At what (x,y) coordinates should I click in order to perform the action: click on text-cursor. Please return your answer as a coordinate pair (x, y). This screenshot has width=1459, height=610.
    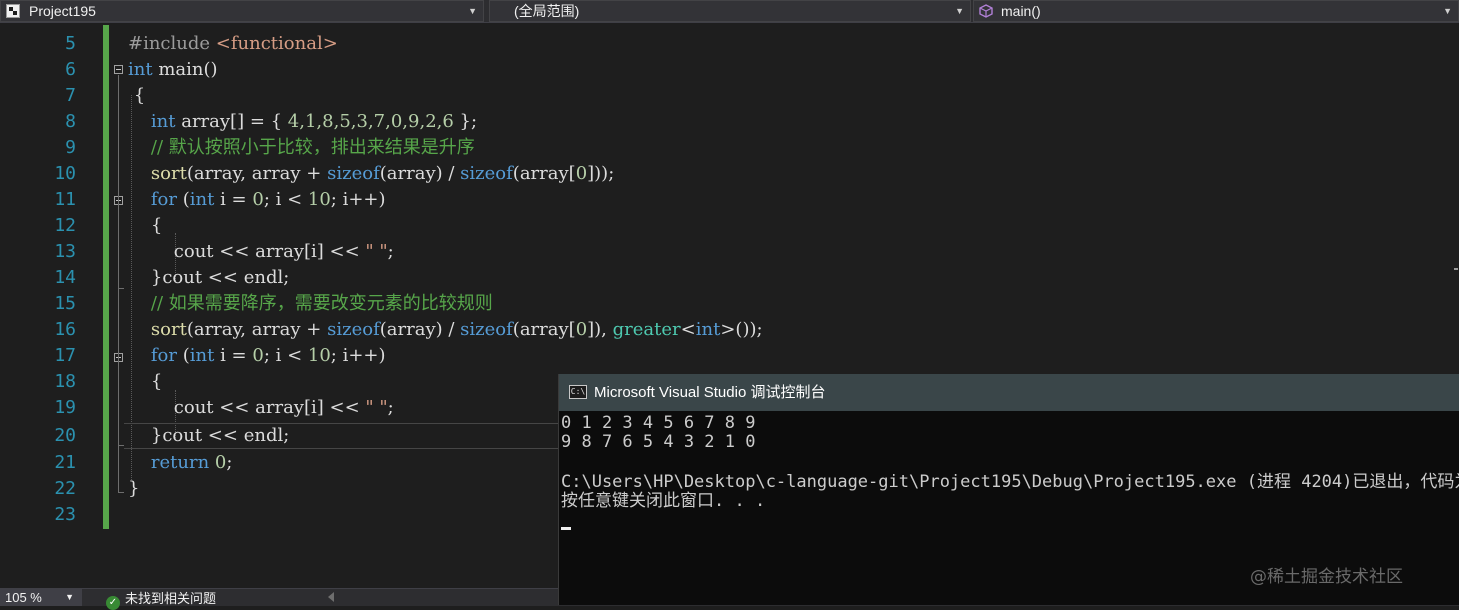
    Looking at the image, I should click on (566, 528).